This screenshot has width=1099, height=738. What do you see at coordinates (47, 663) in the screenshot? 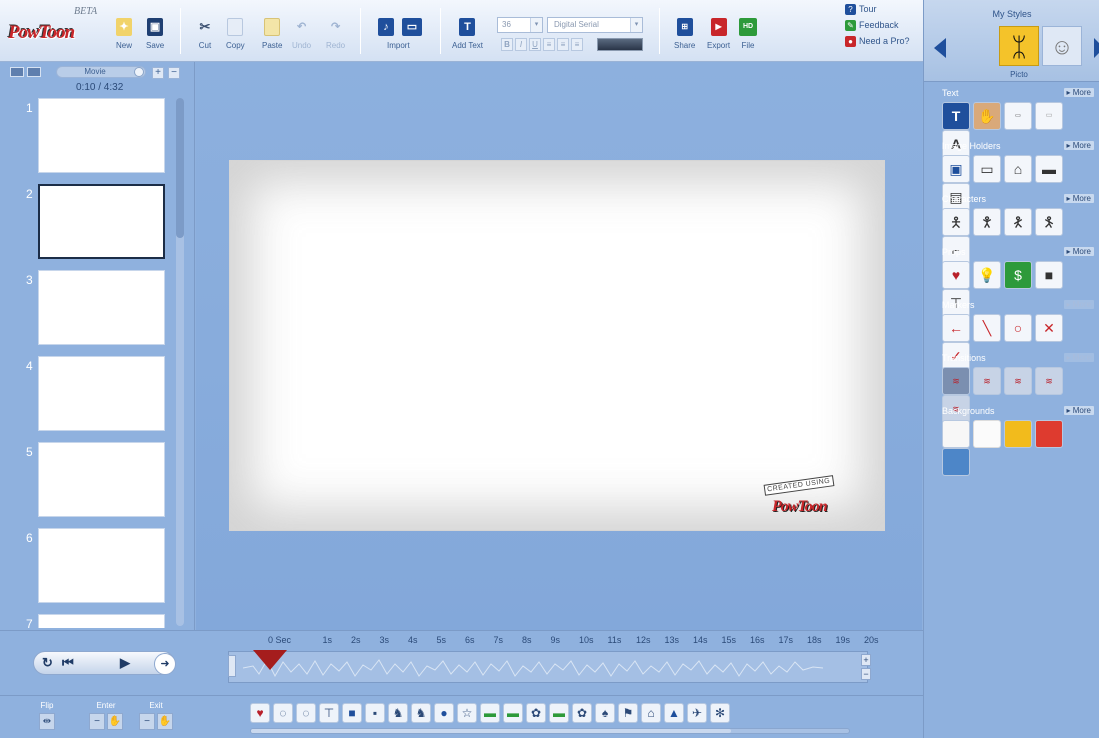
I see `replay-icon: ↻` at bounding box center [47, 663].